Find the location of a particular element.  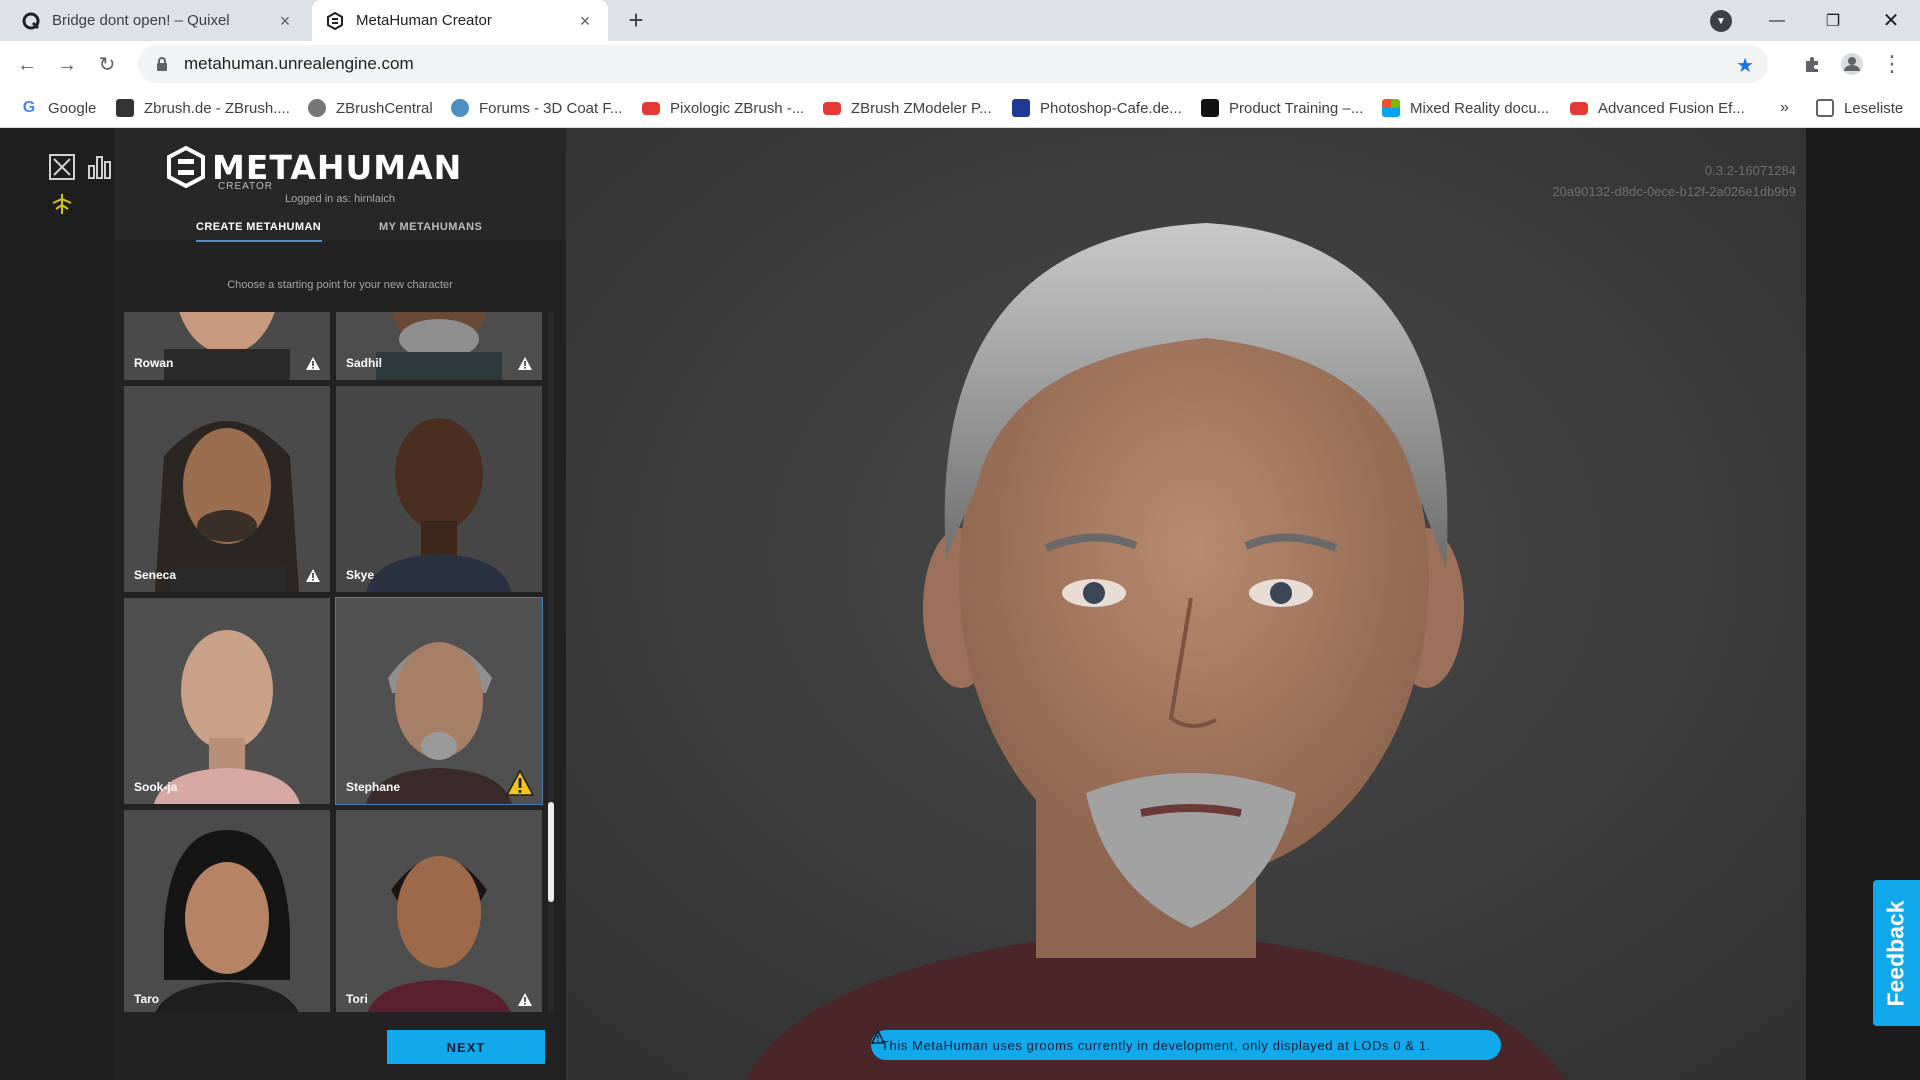

lighting-icon is located at coordinates (62, 204).